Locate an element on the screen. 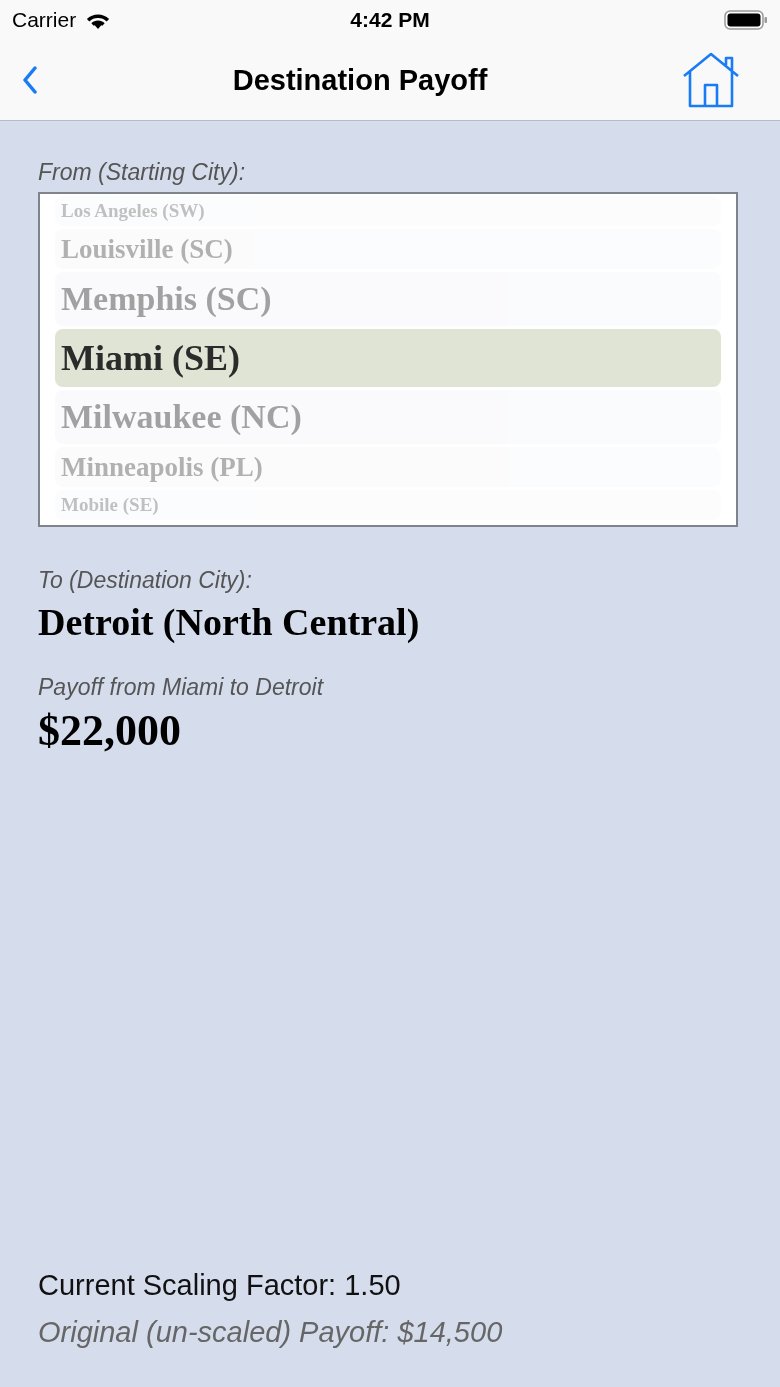 The width and height of the screenshot is (780, 1387). home-button is located at coordinates (711, 80).